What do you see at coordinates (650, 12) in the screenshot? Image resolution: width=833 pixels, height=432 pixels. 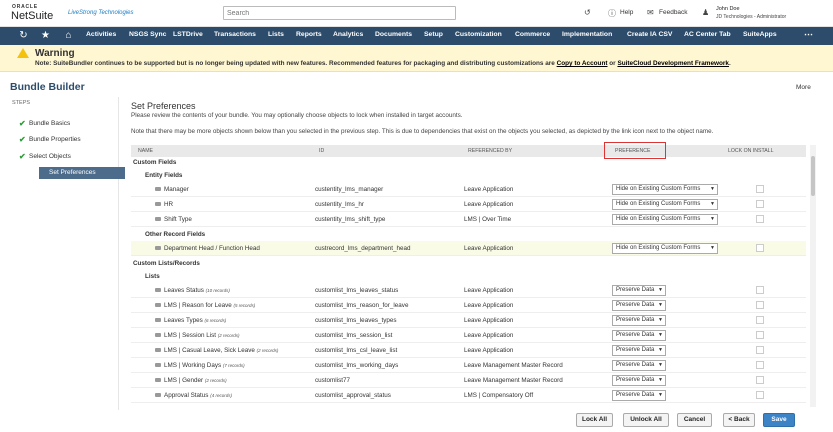 I see `feedback-icon: ✉` at bounding box center [650, 12].